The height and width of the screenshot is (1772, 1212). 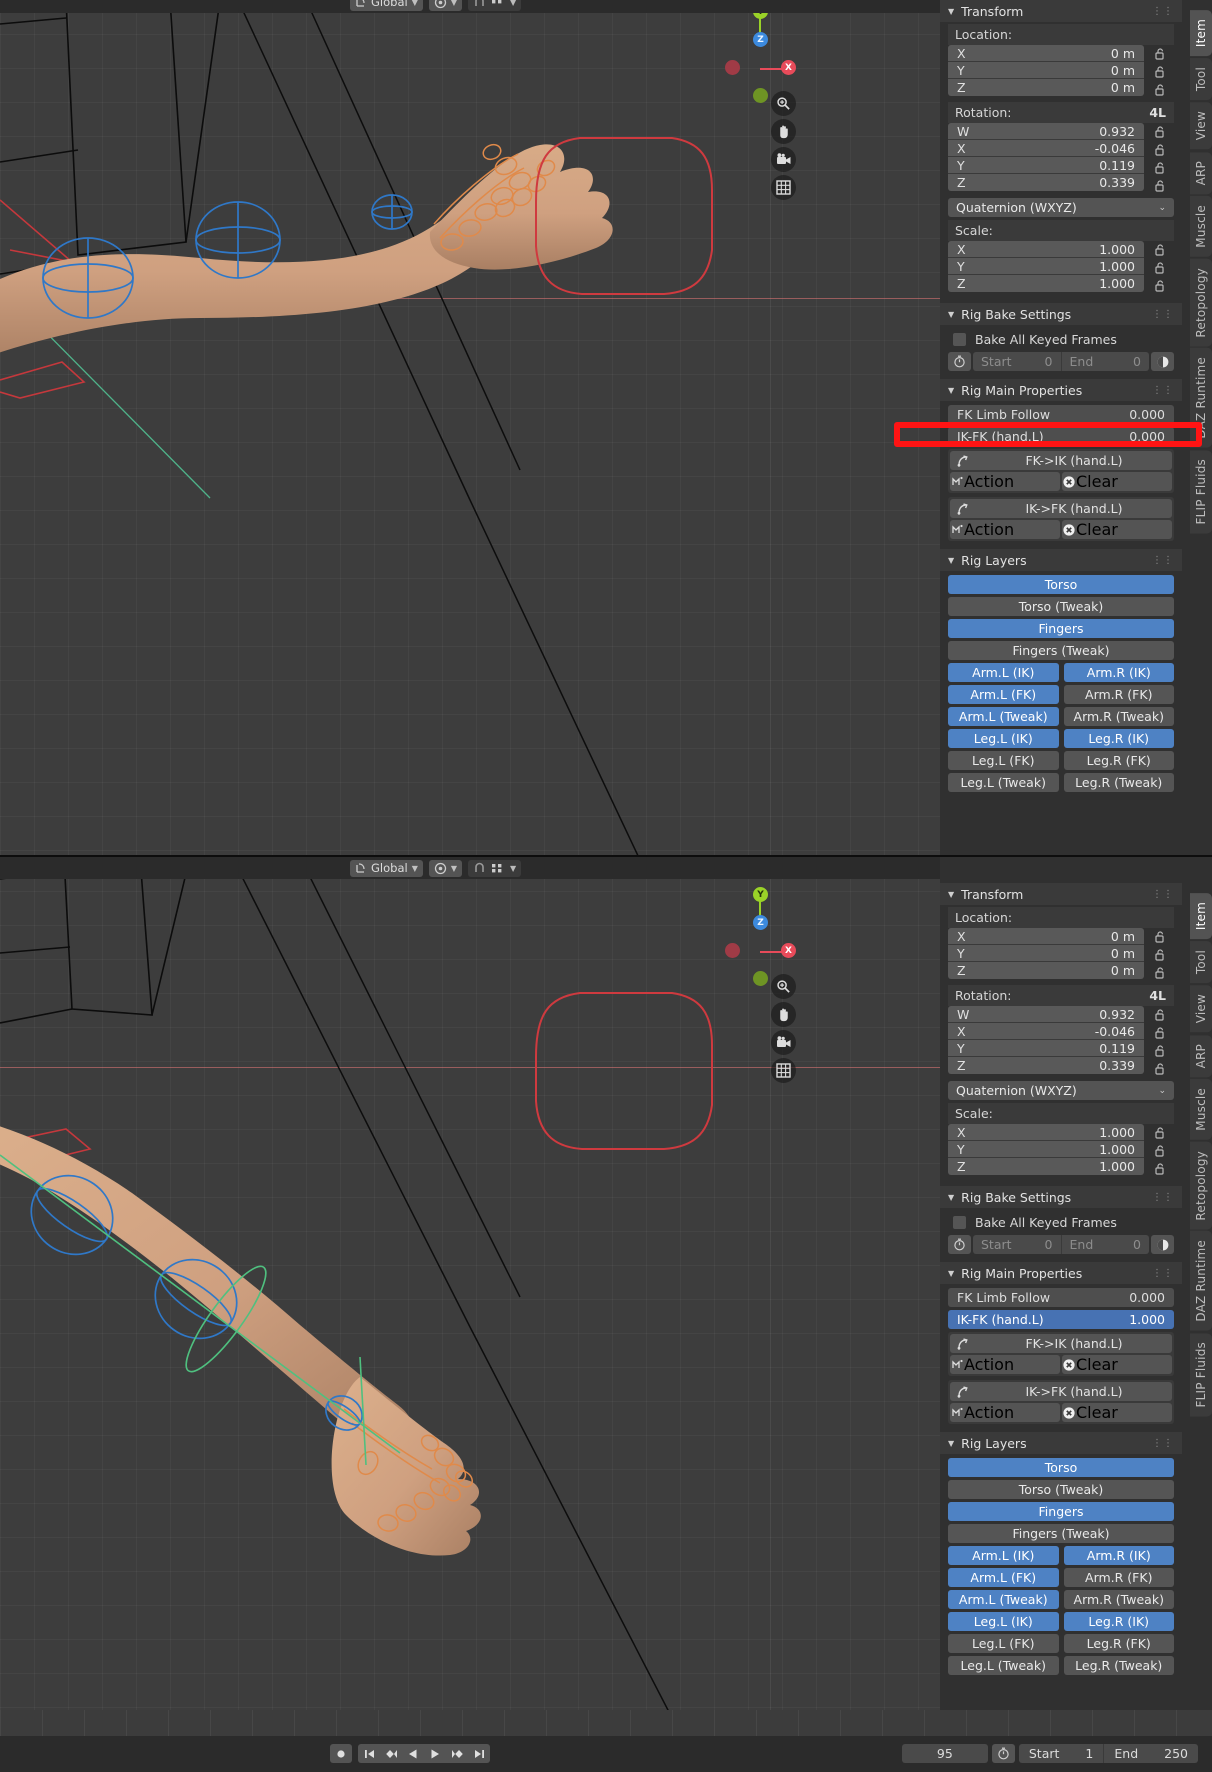 I want to click on view-axis-gizmo-top: Z X Y, so click(x=760, y=53).